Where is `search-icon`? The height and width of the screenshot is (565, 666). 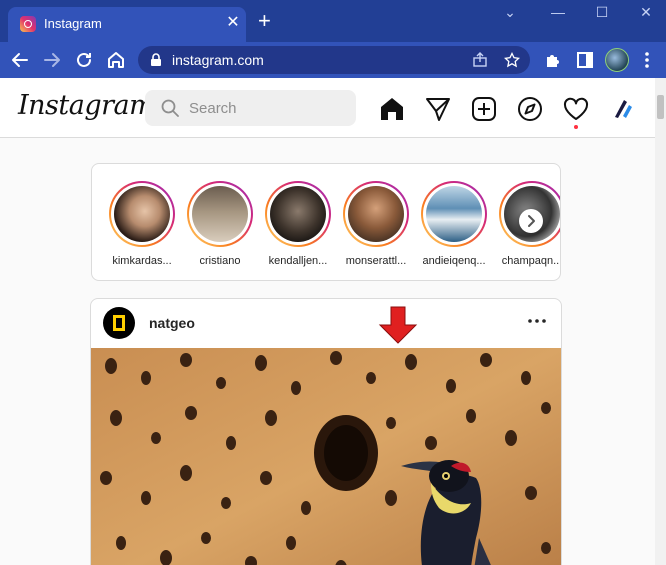 search-icon is located at coordinates (170, 108).